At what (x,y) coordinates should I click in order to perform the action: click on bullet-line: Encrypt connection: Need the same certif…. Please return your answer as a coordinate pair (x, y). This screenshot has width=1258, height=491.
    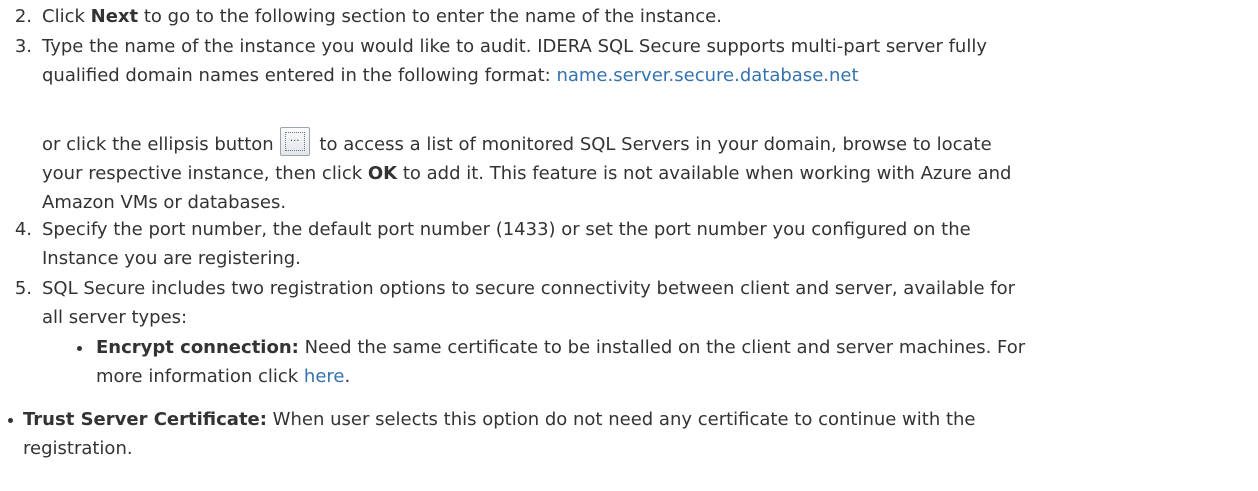
    Looking at the image, I should click on (676, 347).